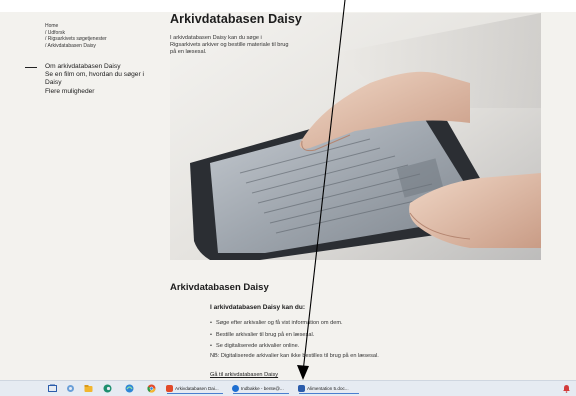 The height and width of the screenshot is (396, 576). I want to click on cloud-search-icon, so click(70, 388).